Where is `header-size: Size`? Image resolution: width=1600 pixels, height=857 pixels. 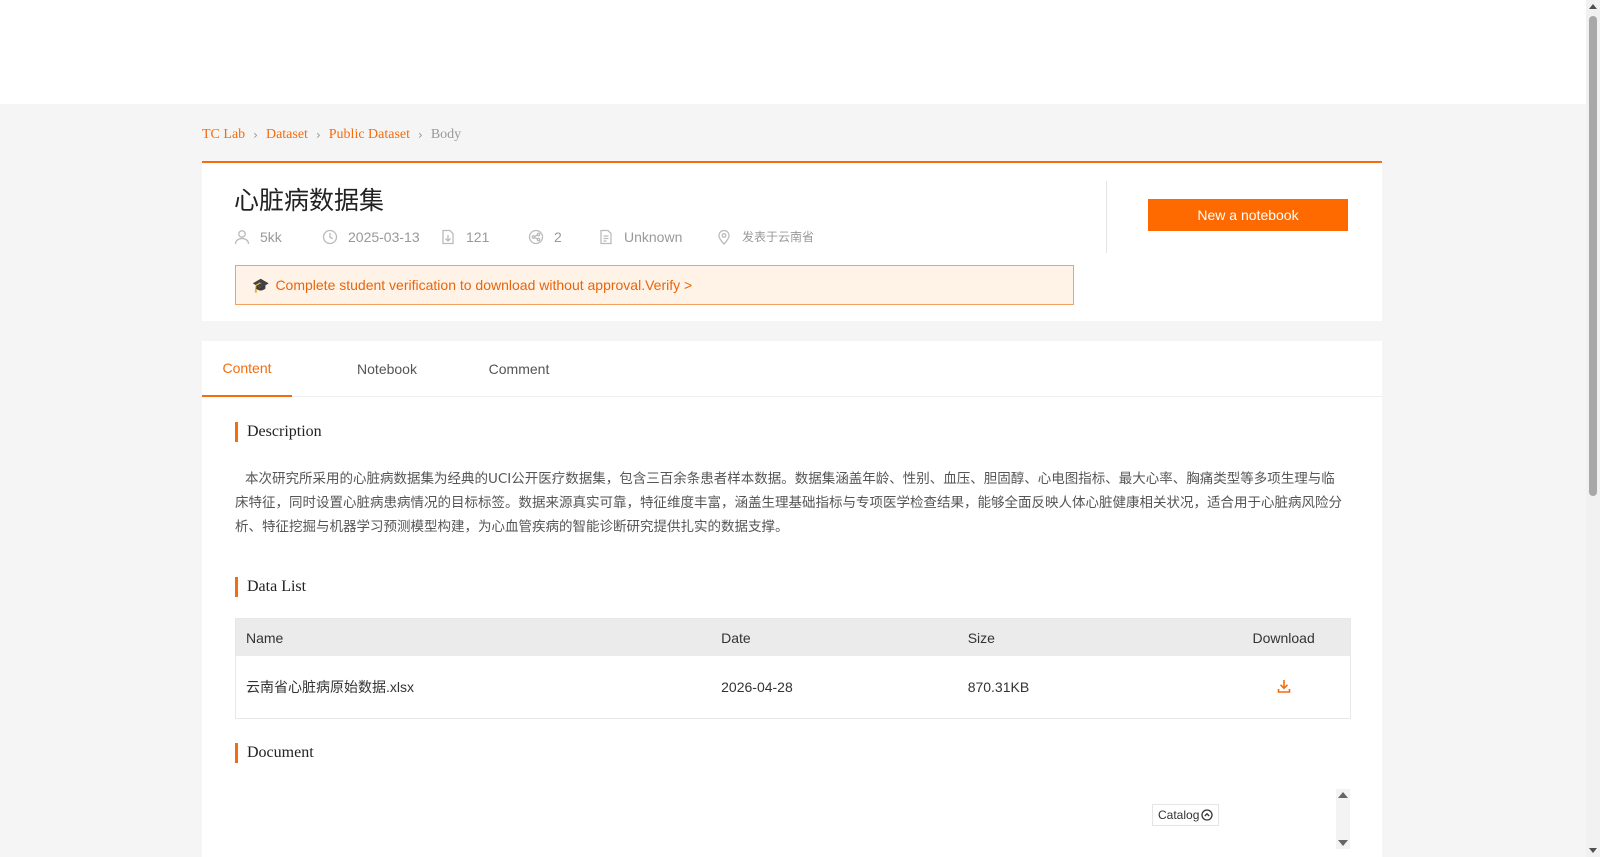
header-size: Size is located at coordinates (981, 637).